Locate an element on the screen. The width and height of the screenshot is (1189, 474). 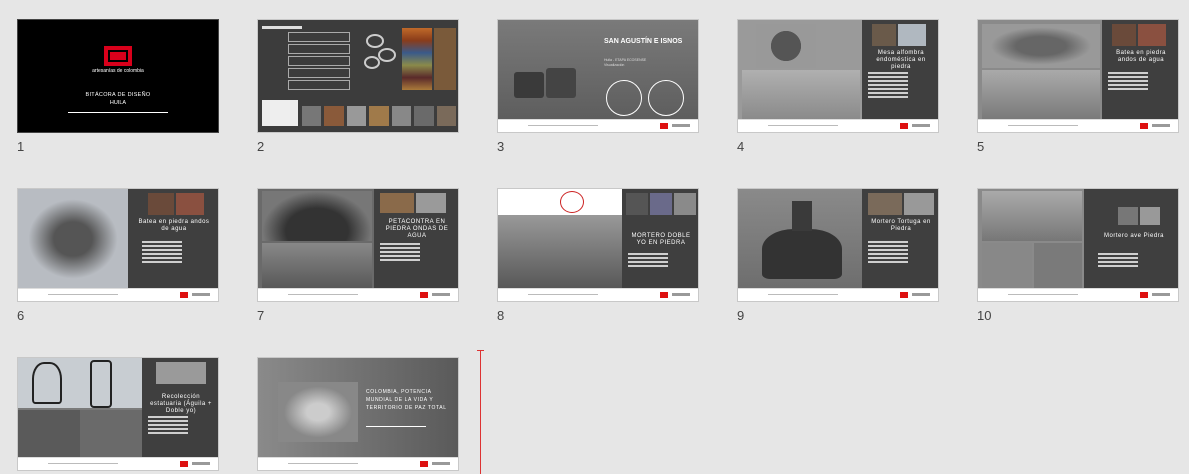
slide-caption: Visualización is located at coordinates (614, 65).